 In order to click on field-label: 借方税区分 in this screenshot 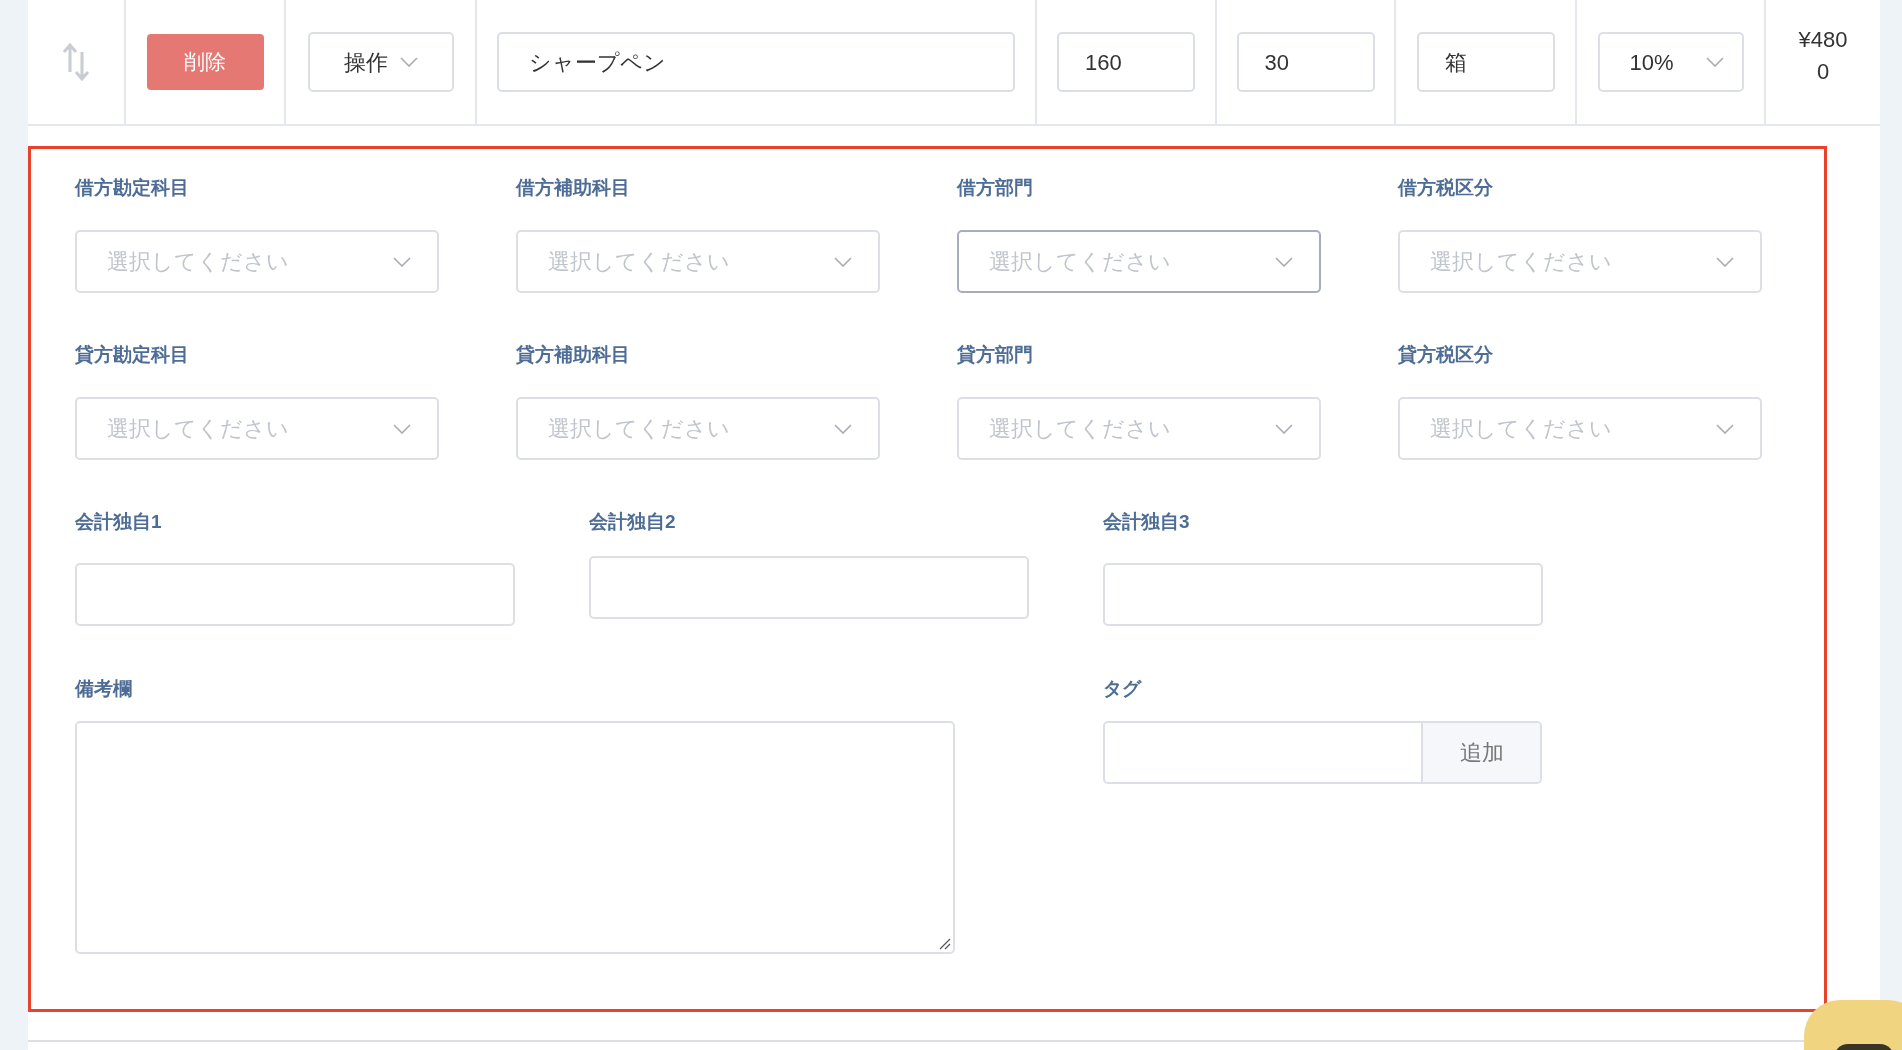, I will do `click(1446, 188)`.